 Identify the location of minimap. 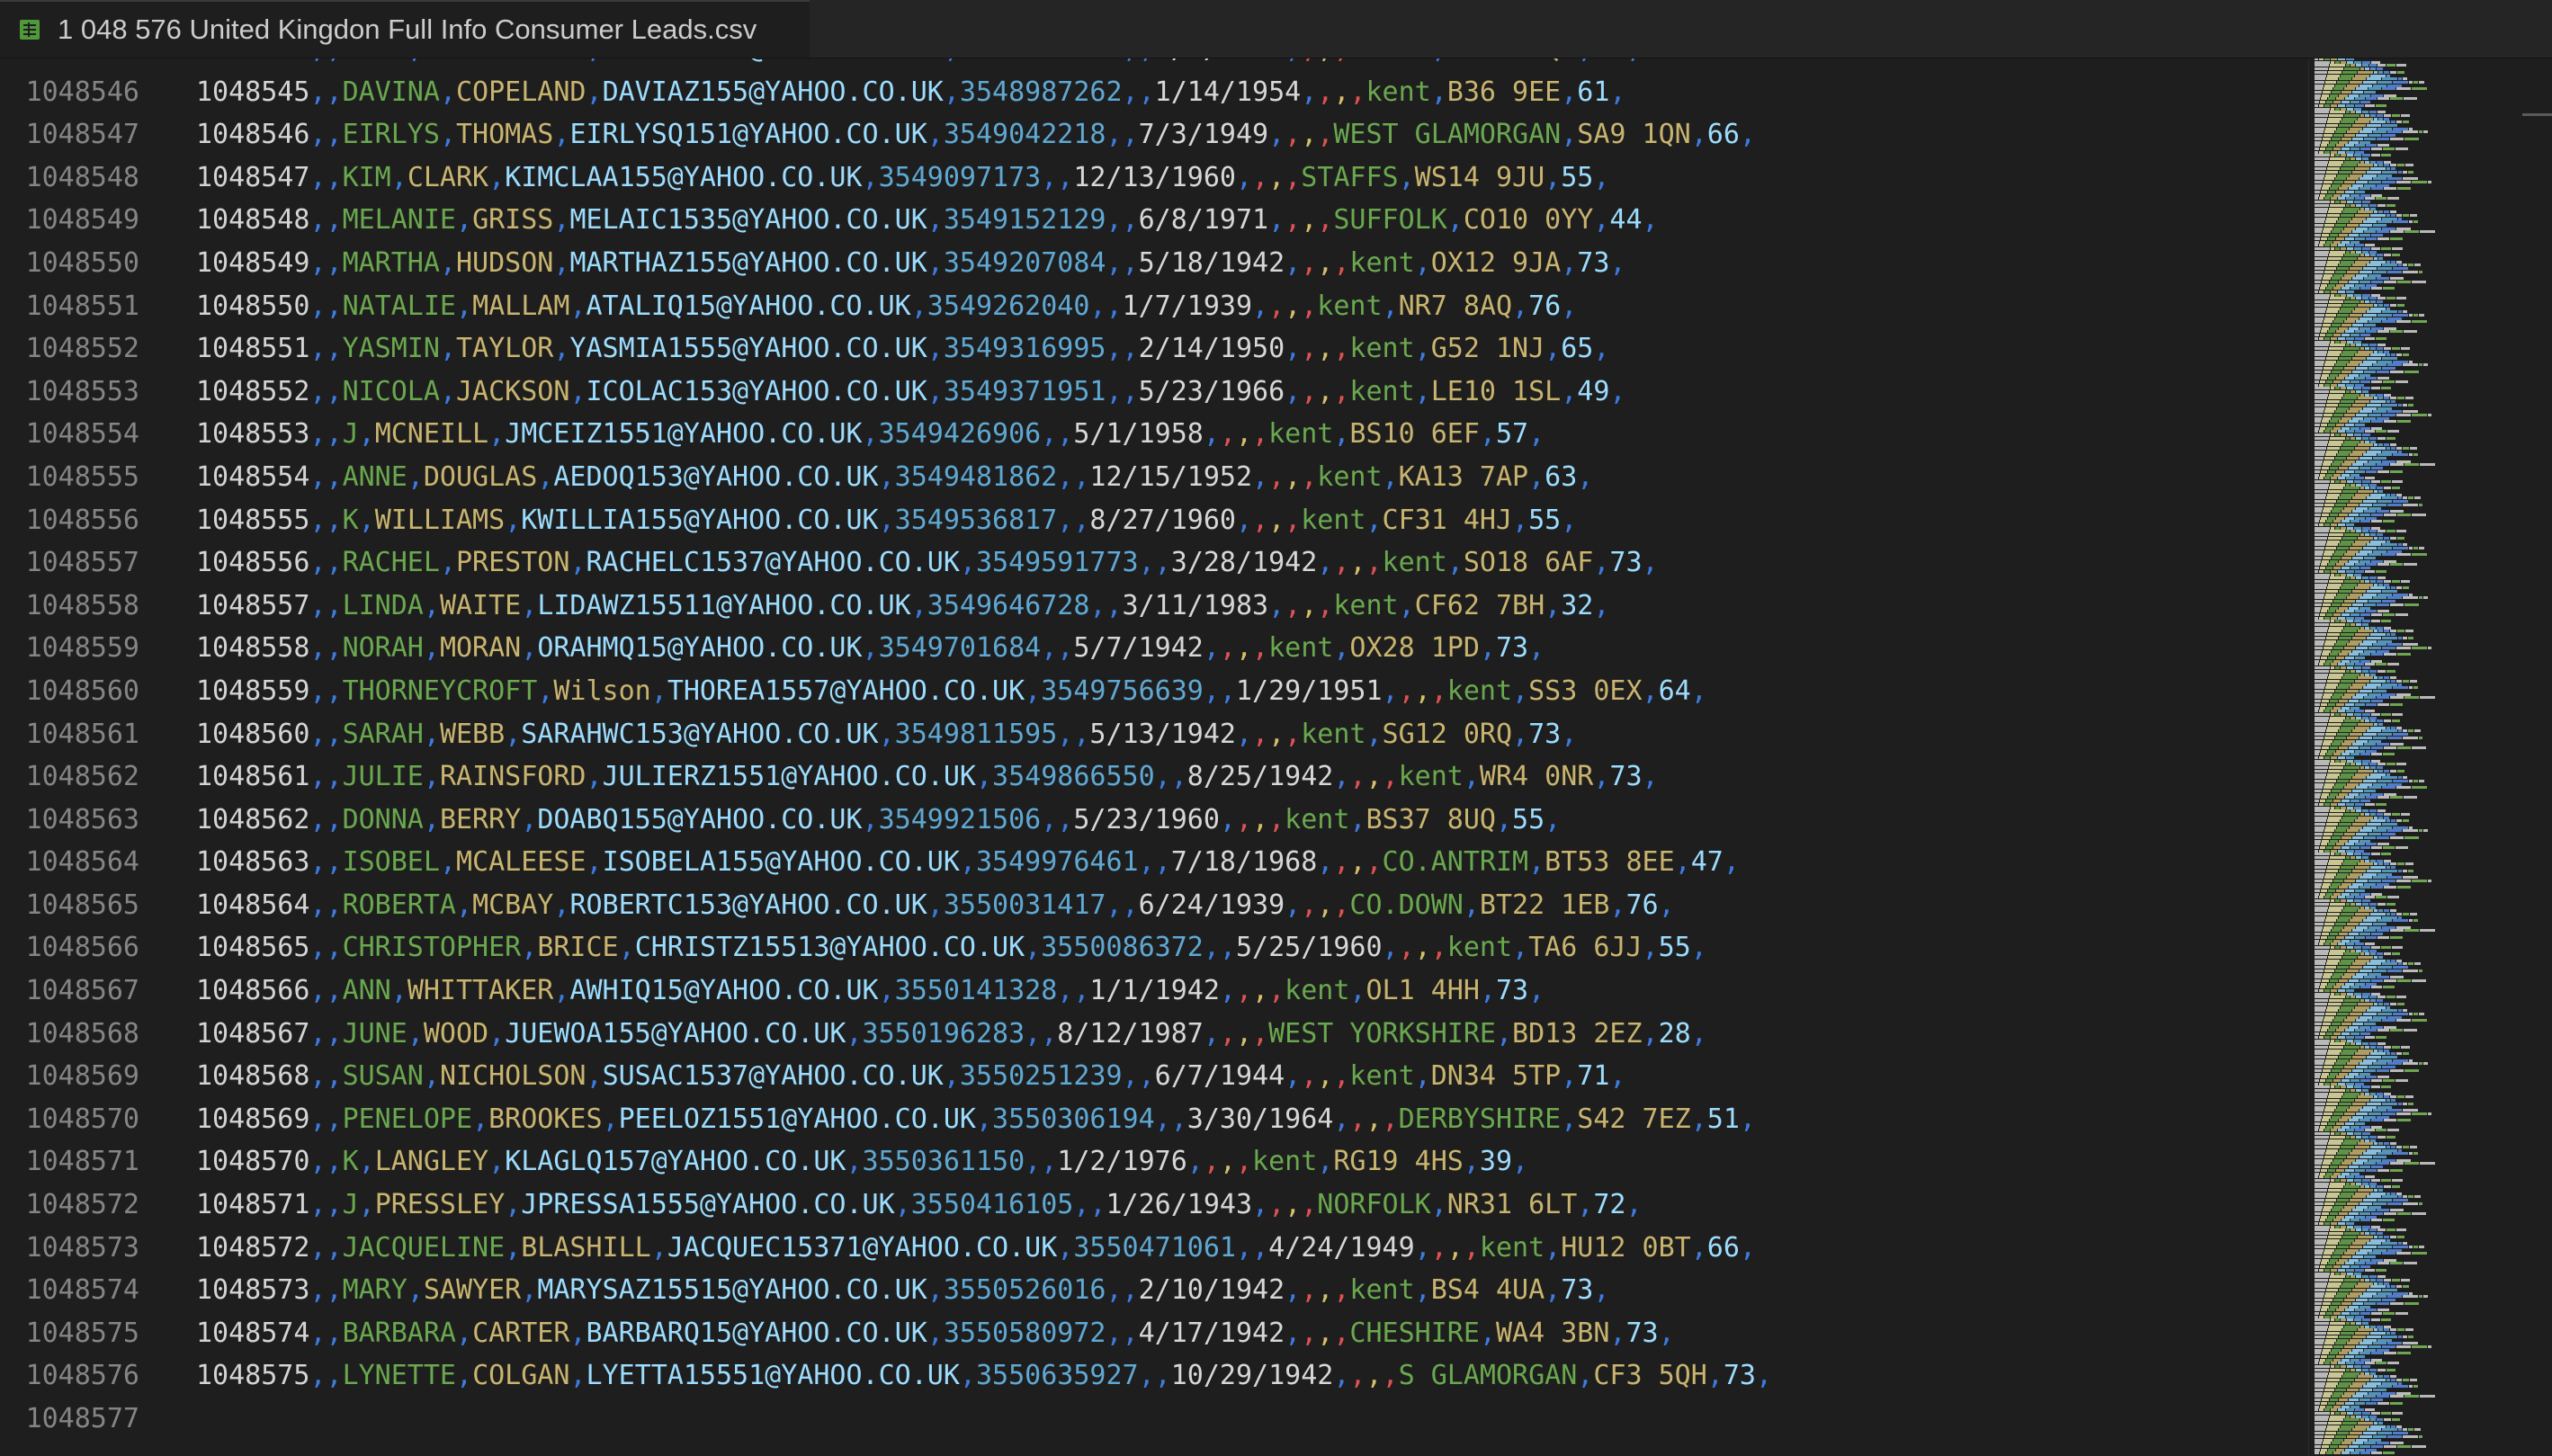
(2396, 757).